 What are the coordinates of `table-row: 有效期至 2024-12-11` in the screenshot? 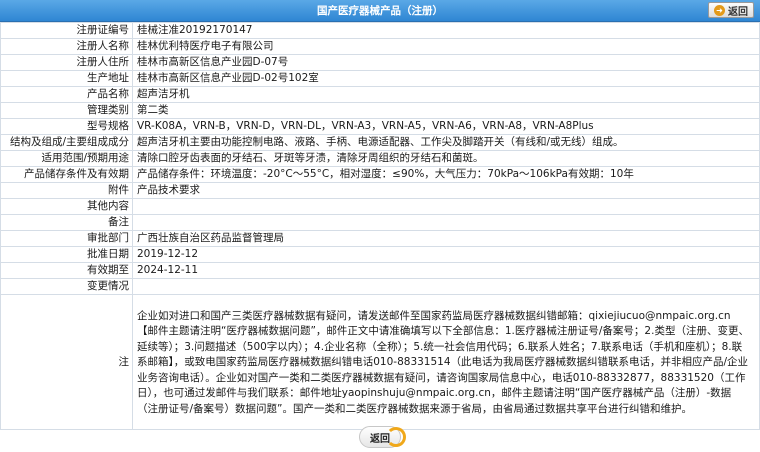 It's located at (380, 270).